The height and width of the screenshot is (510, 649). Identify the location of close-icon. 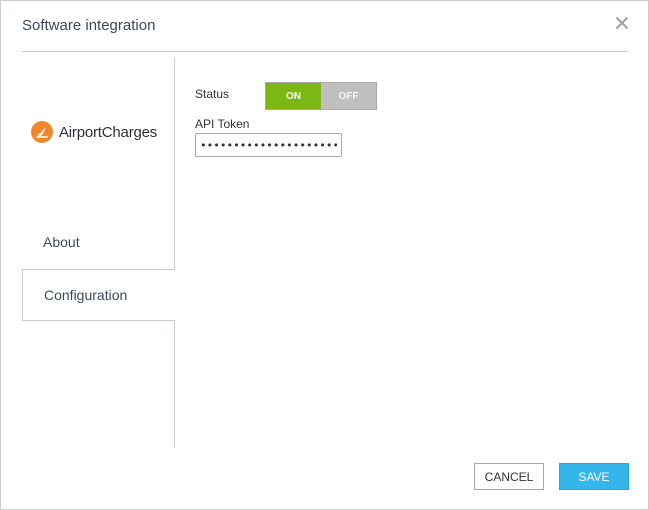
(622, 23).